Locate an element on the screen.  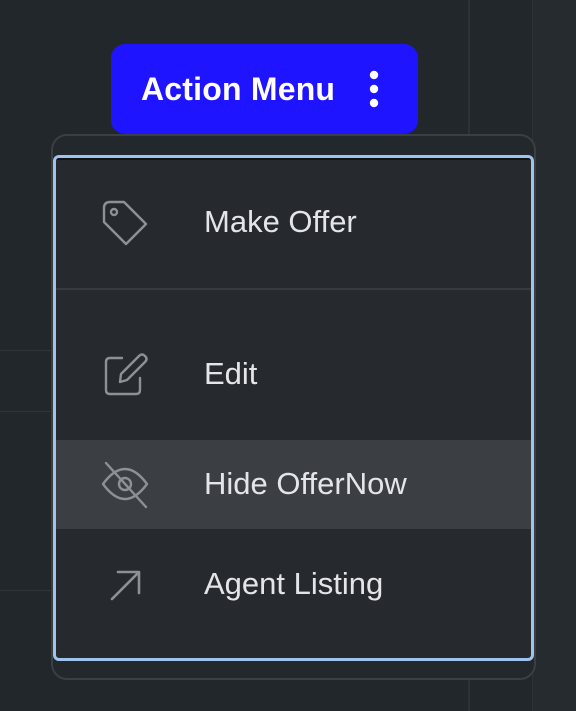
kebab-vertical-icon is located at coordinates (374, 89).